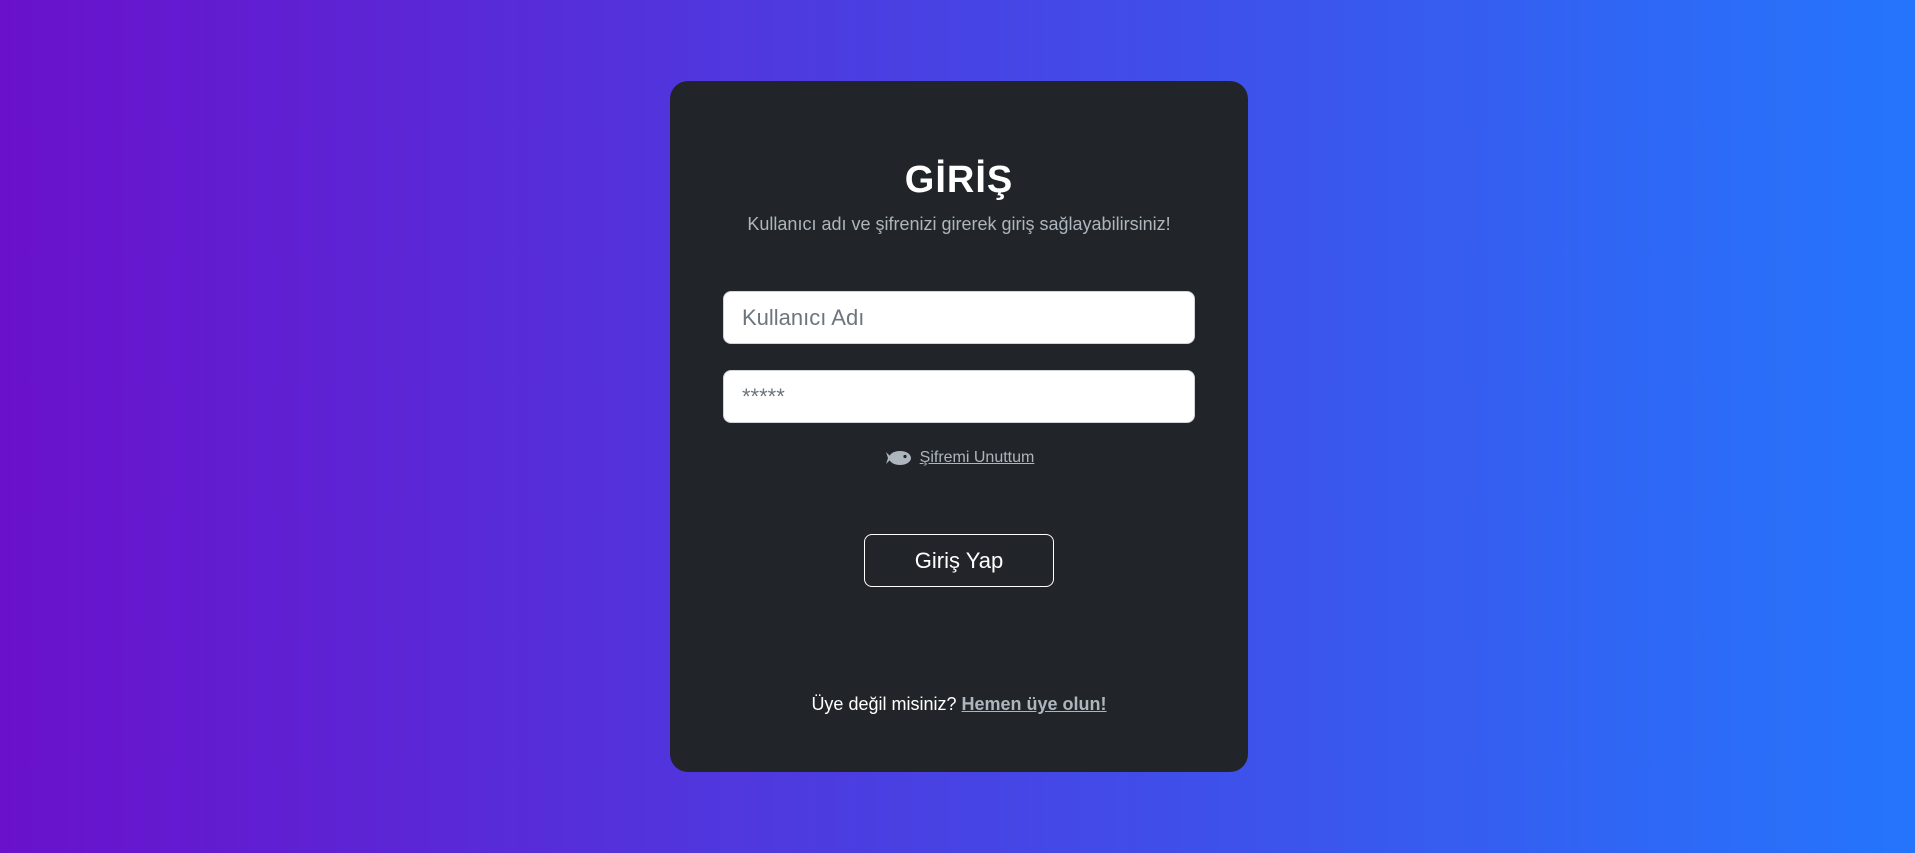 The image size is (1915, 853). What do you see at coordinates (884, 704) in the screenshot?
I see `signup-prompt: Üye değil misiniz?` at bounding box center [884, 704].